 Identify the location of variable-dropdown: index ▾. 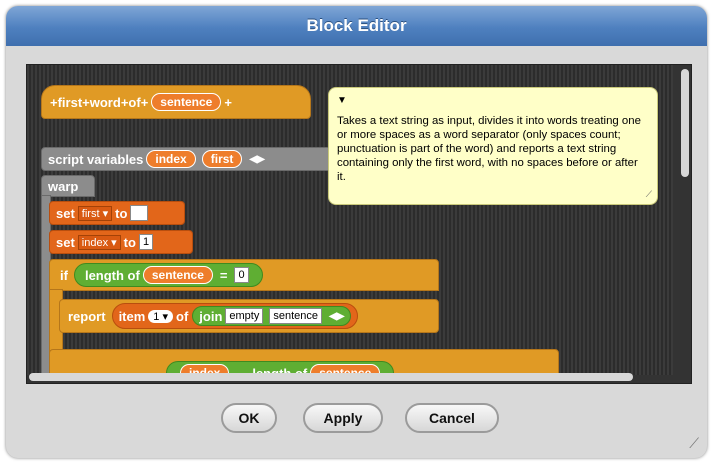
(99, 242).